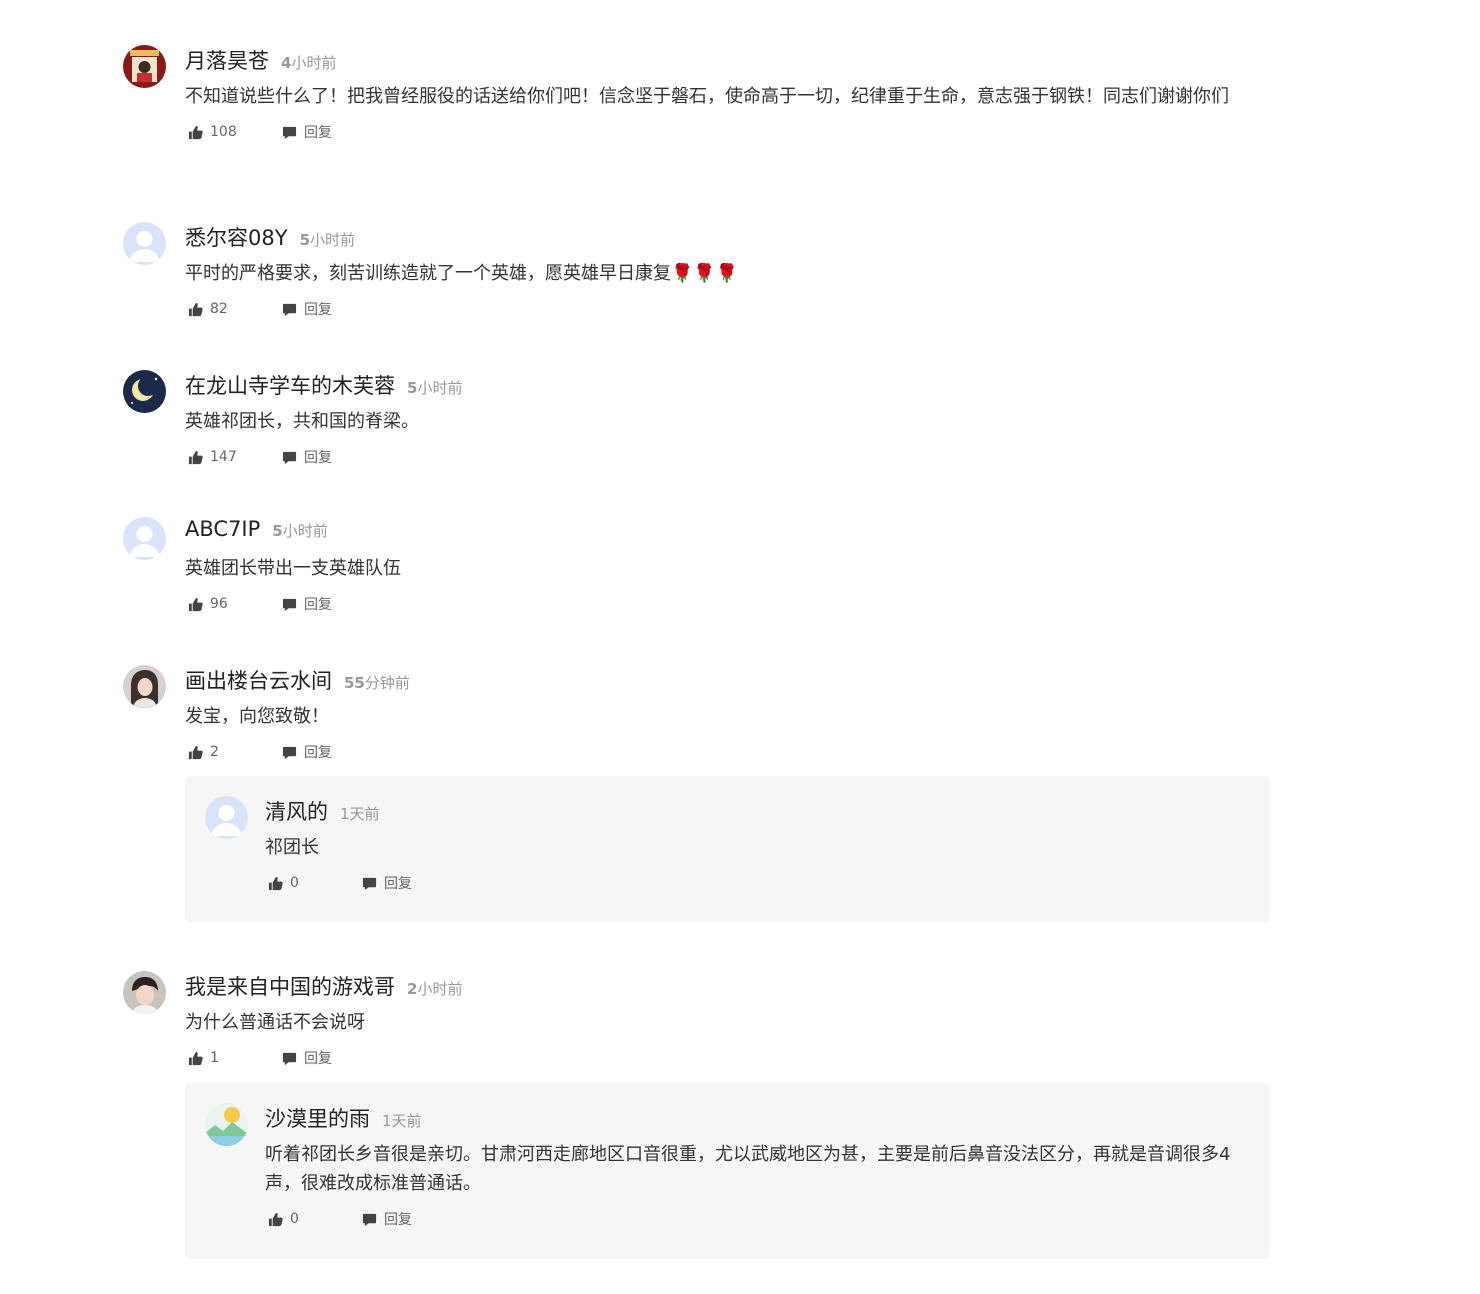 The image size is (1480, 1294). What do you see at coordinates (219, 309) in the screenshot?
I see `like-count: 82` at bounding box center [219, 309].